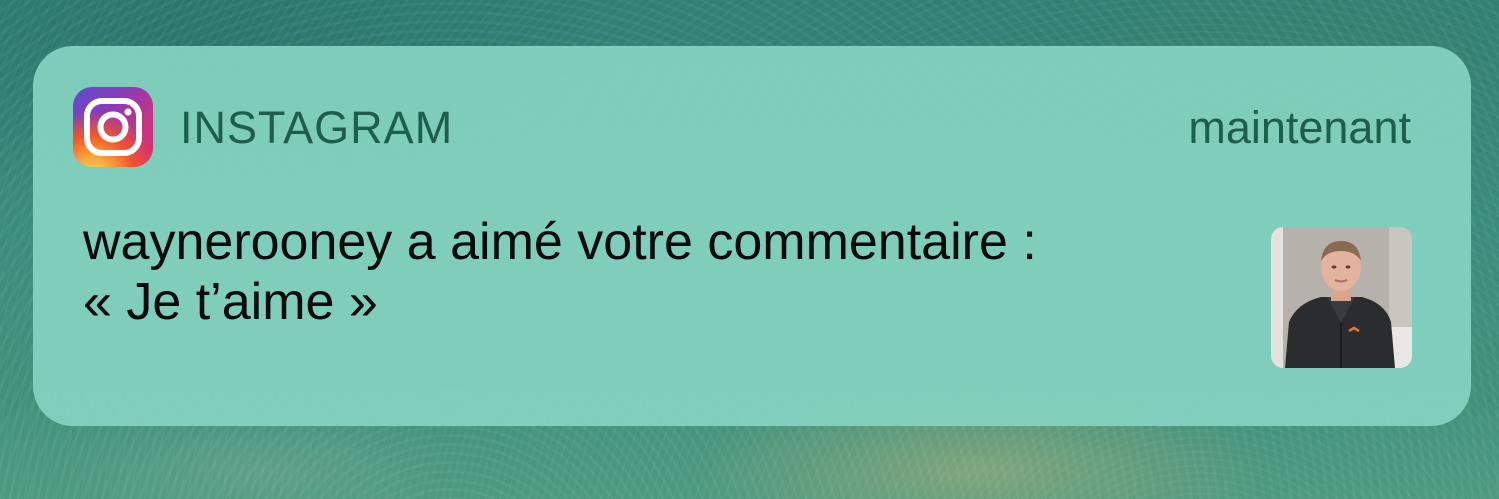 This screenshot has height=499, width=1499. I want to click on instagram-icon, so click(113, 127).